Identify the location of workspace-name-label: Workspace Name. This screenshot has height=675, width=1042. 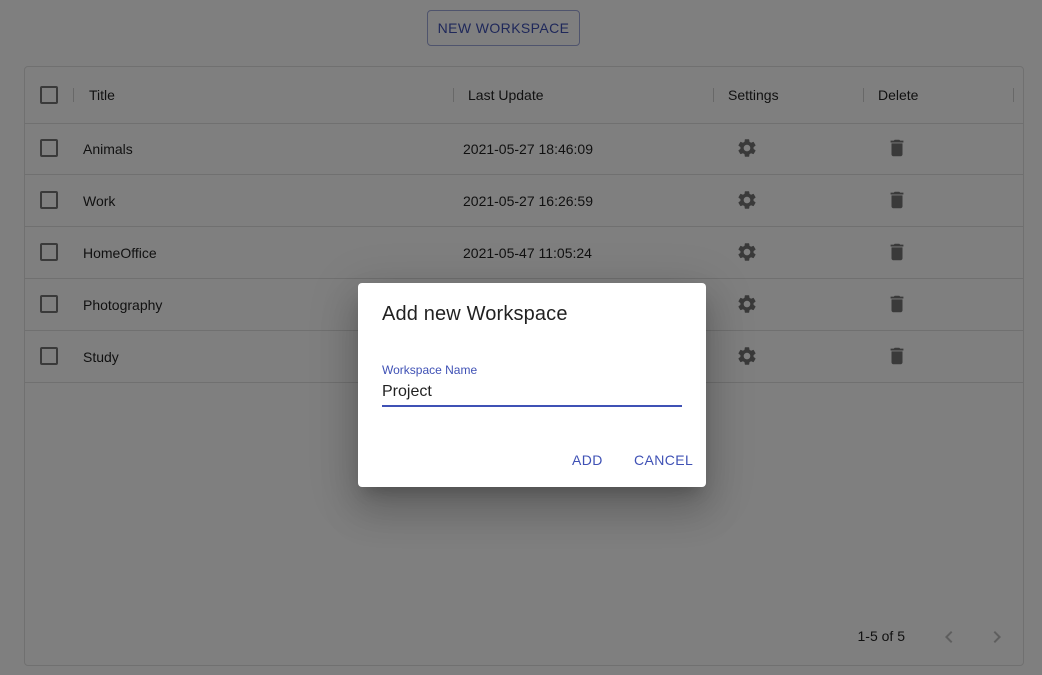
(430, 370).